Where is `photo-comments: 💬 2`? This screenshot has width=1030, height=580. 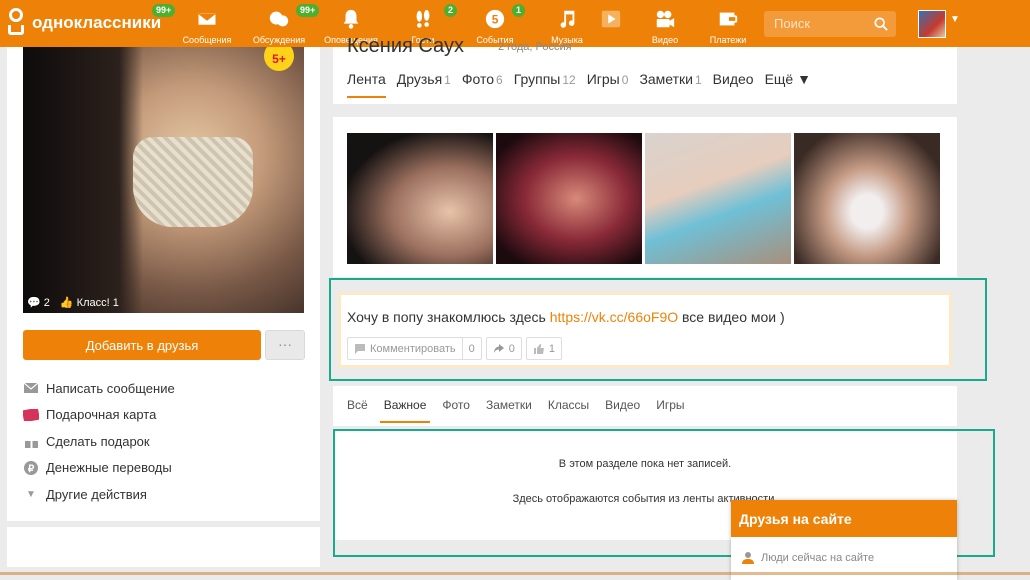
photo-comments: 💬 2 is located at coordinates (38, 302).